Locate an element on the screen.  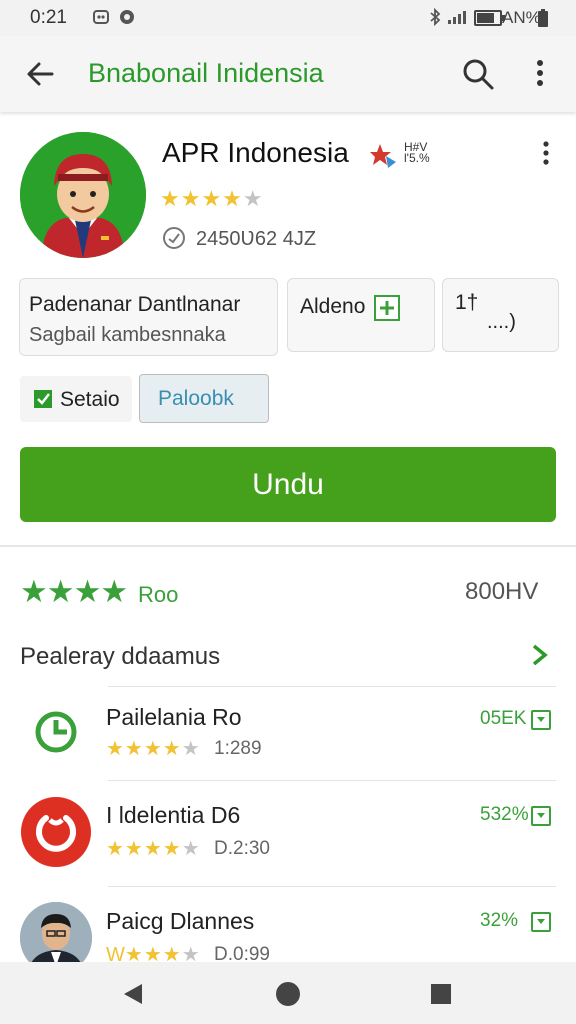
settings-status-icon is located at coordinates (127, 19).